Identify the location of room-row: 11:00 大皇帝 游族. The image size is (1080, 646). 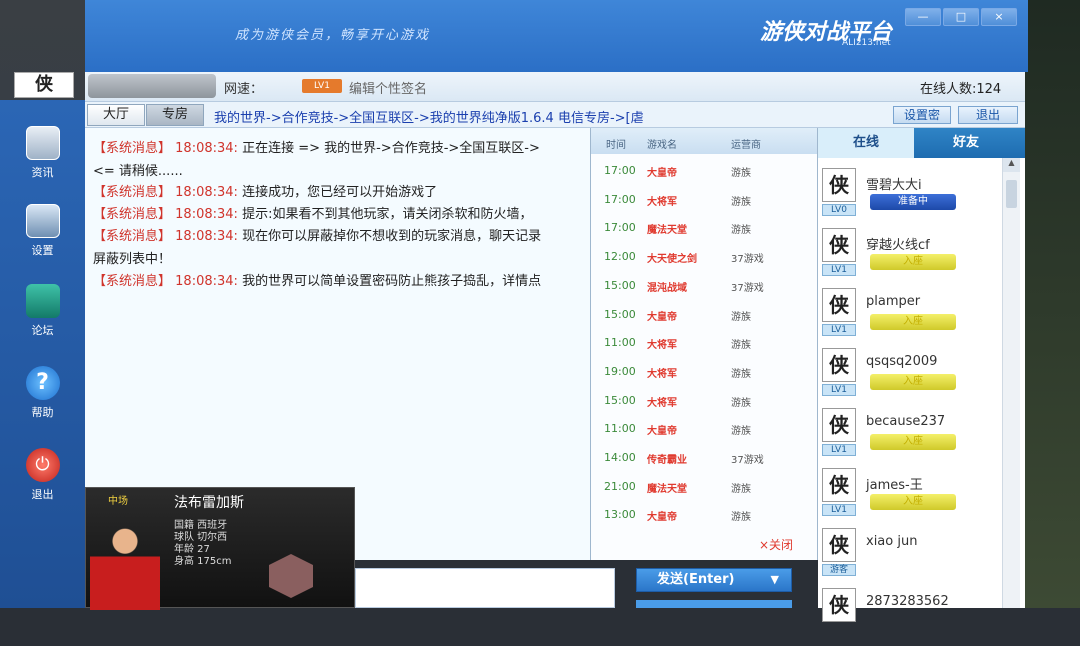
(704, 428).